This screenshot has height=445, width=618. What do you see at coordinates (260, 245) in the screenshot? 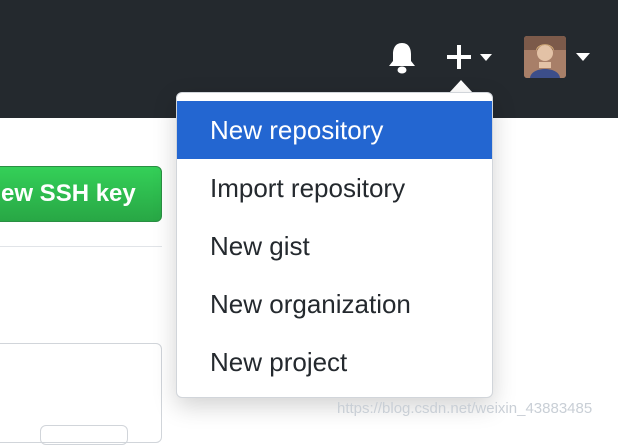
I see `menu-item-label: New gist` at bounding box center [260, 245].